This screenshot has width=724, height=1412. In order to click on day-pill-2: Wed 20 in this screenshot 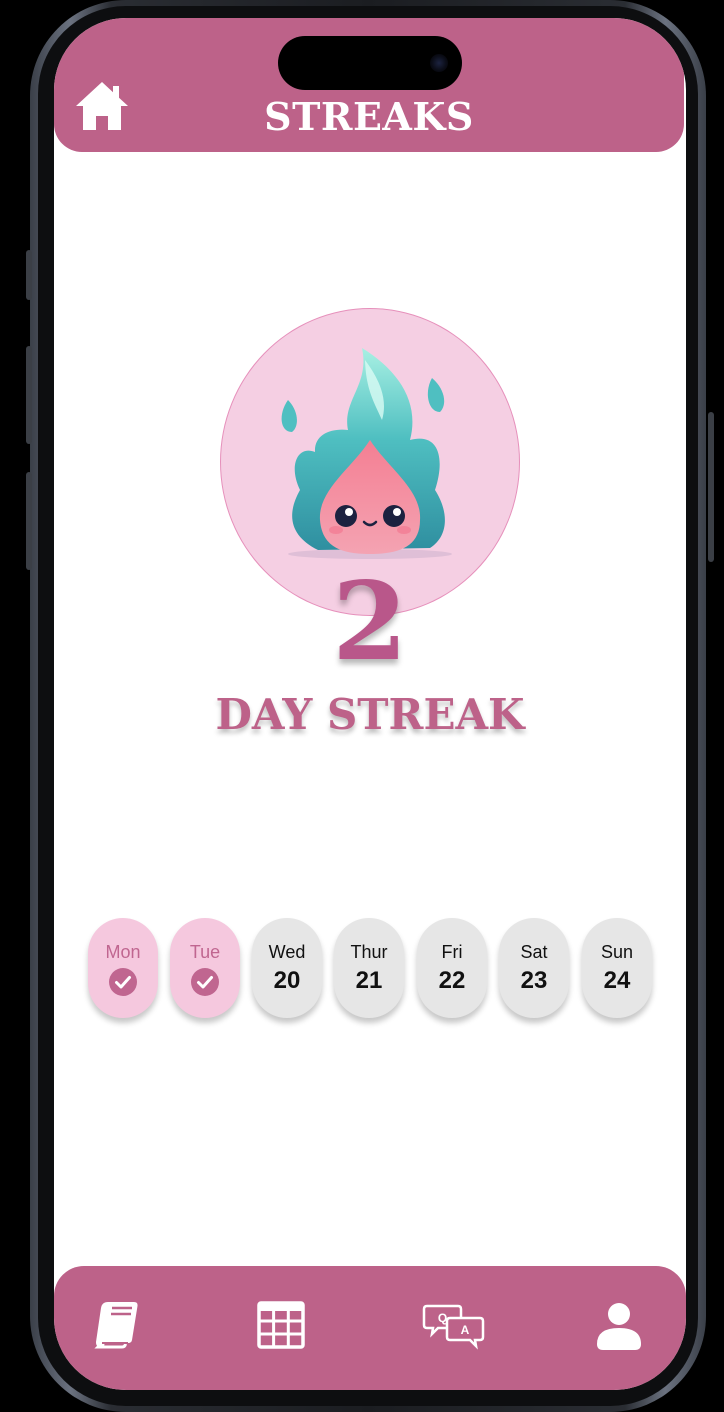, I will do `click(287, 968)`.